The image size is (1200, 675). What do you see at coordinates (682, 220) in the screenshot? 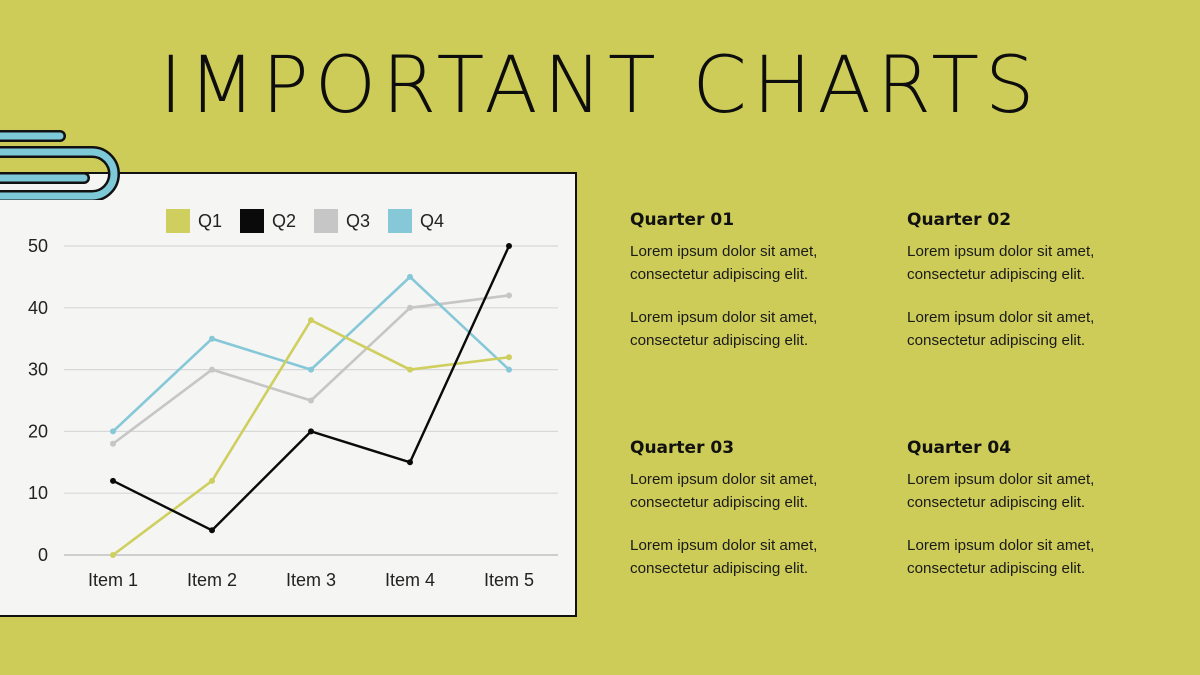
I see `quarter-heading: Quarter 01` at bounding box center [682, 220].